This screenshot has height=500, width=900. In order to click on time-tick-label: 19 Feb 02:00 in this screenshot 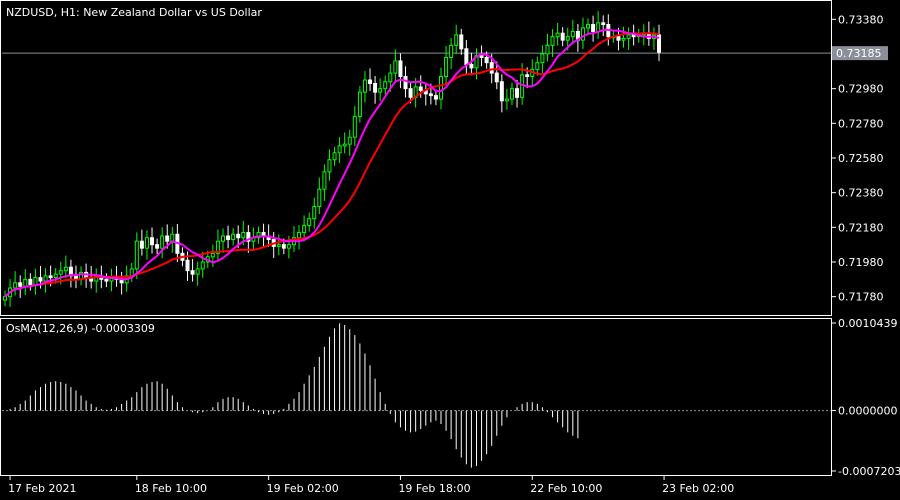, I will do `click(303, 488)`.